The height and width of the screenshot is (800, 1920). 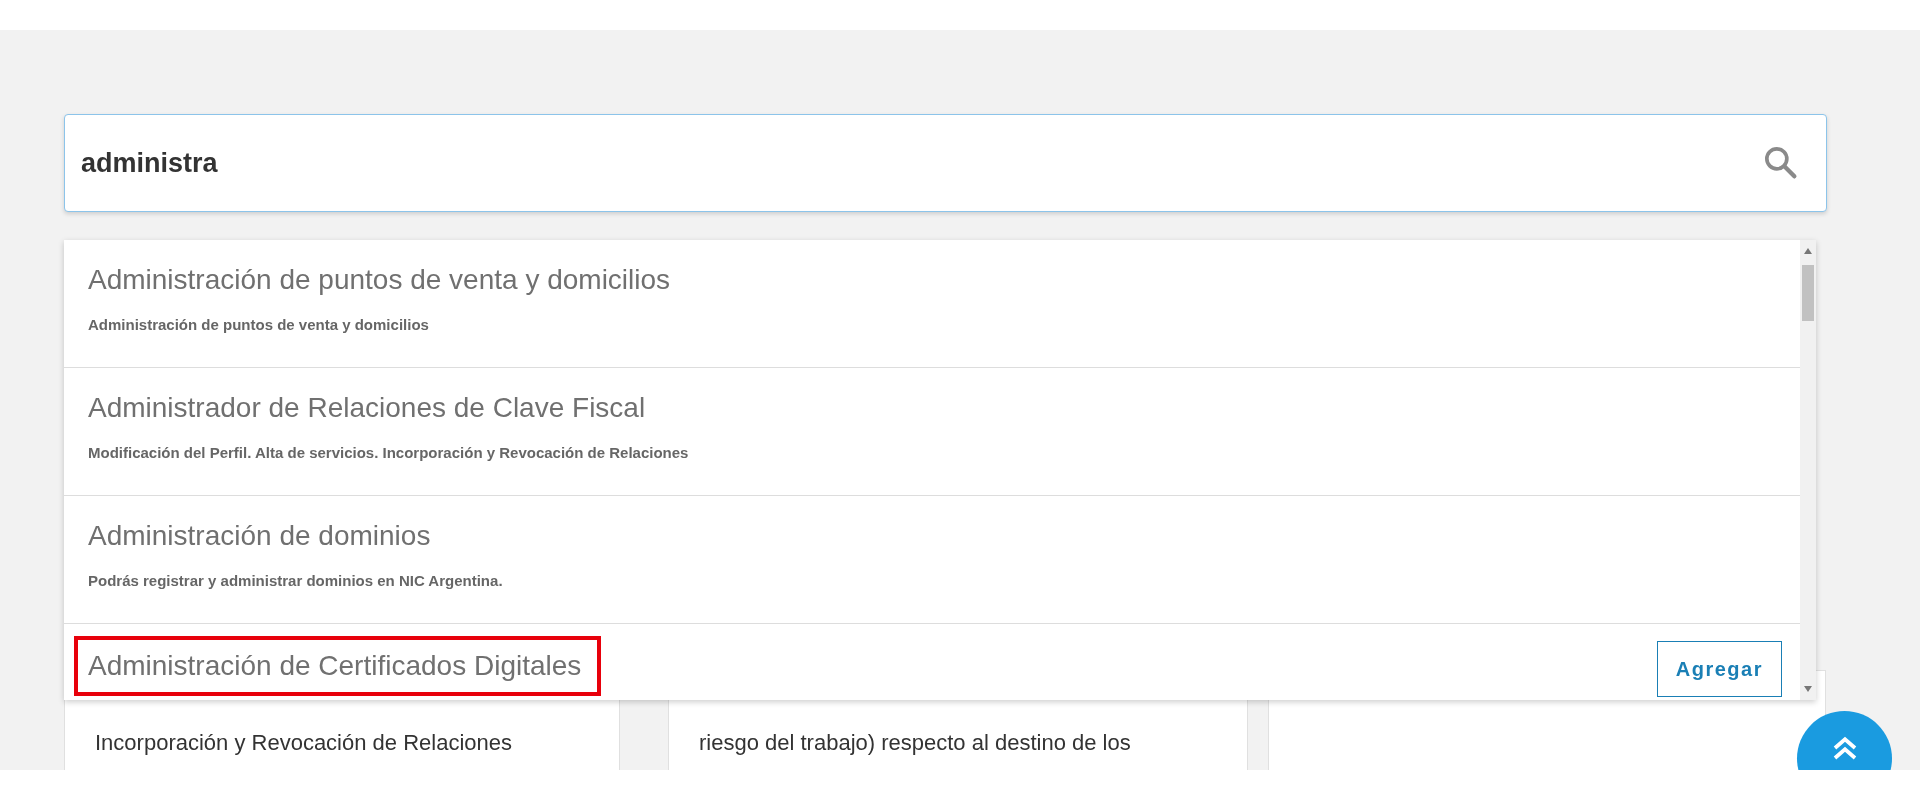 What do you see at coordinates (258, 324) in the screenshot?
I see `result-description: Administración de puntos de venta y domicilios` at bounding box center [258, 324].